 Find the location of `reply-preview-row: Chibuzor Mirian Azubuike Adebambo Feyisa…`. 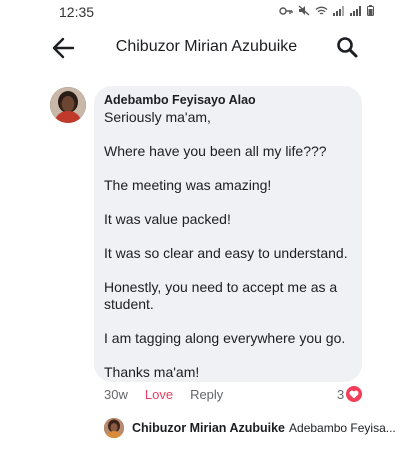

reply-preview-row: Chibuzor Mirian Azubuike Adebambo Feyisa… is located at coordinates (250, 428).